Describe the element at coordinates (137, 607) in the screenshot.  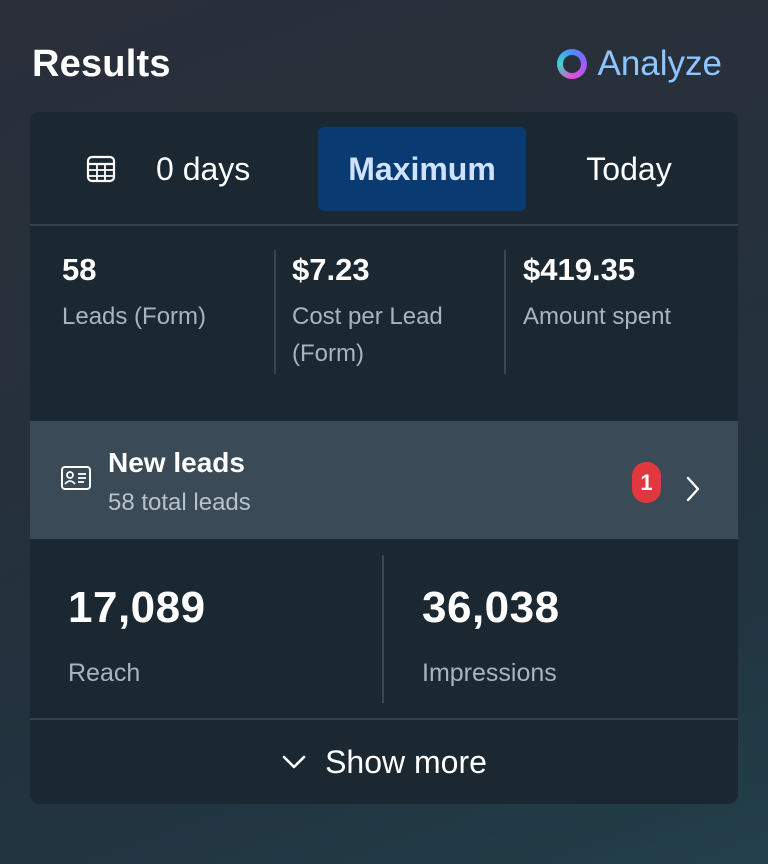
I see `metric-value: 17,089` at that location.